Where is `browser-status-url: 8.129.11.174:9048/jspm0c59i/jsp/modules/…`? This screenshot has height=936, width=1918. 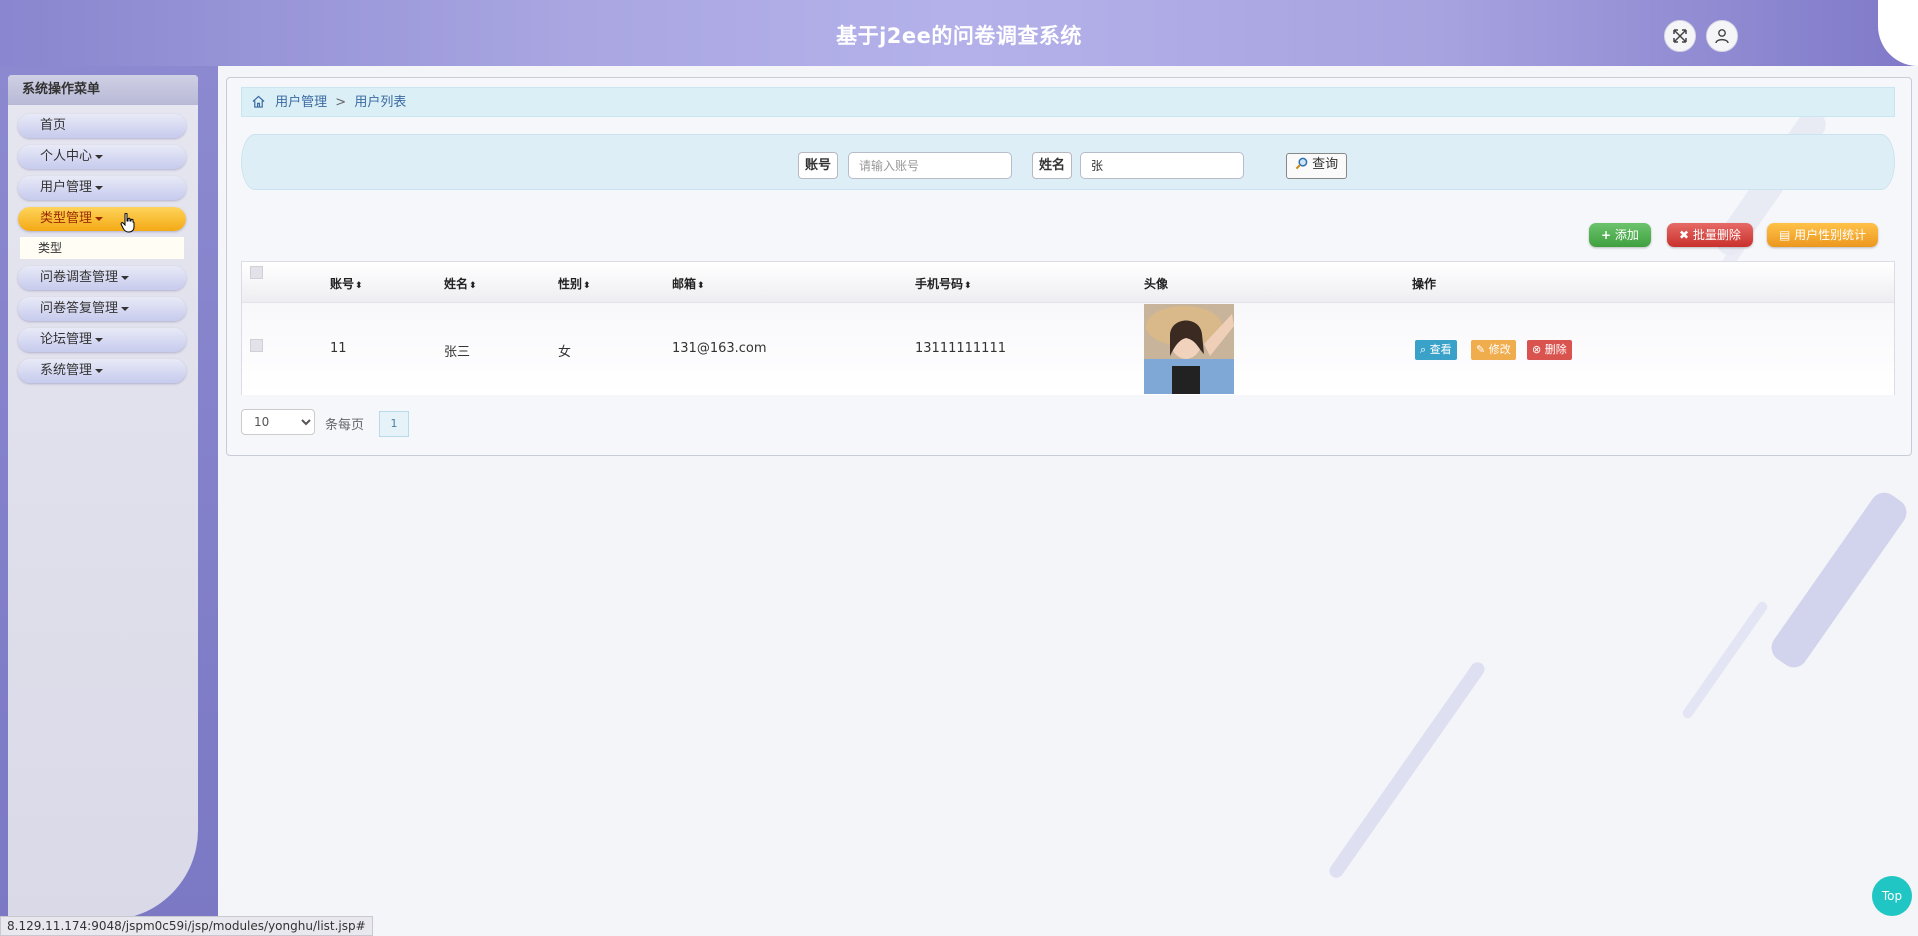
browser-status-url: 8.129.11.174:9048/jspm0c59i/jsp/modules/… is located at coordinates (186, 926).